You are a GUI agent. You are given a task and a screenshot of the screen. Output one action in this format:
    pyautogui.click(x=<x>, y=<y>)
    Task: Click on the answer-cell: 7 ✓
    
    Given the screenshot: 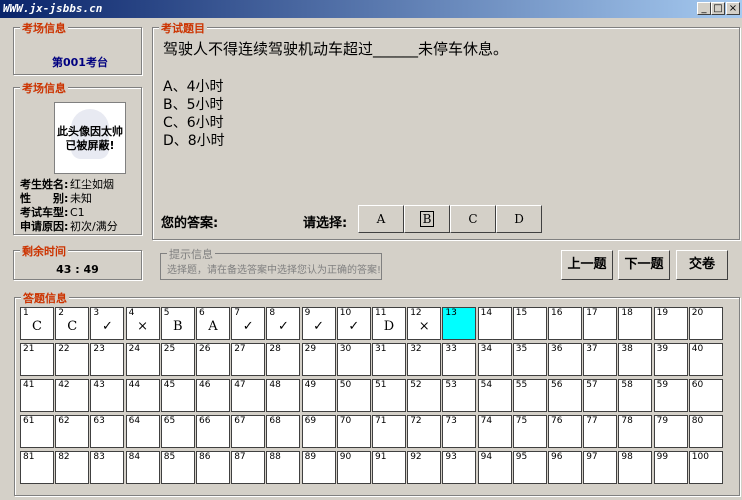 What is the action you would take?
    pyautogui.click(x=248, y=323)
    